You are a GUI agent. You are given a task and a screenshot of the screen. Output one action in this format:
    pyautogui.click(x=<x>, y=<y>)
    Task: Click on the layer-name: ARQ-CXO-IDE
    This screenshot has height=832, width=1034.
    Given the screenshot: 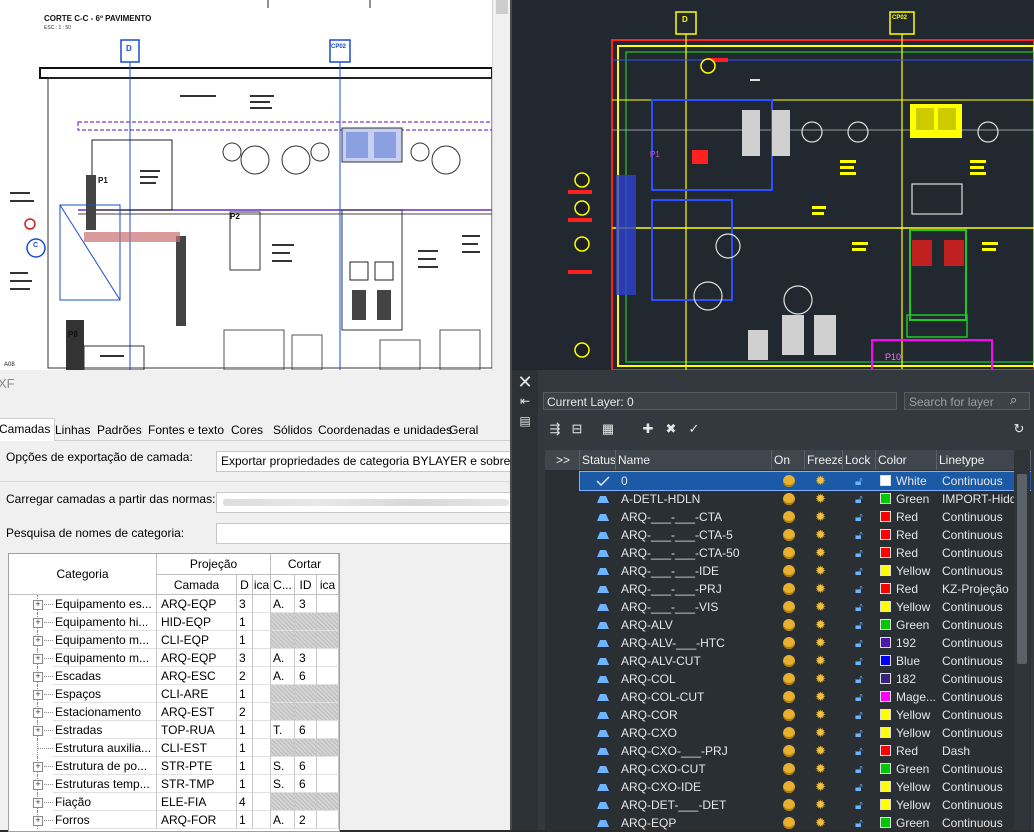 What is the action you would take?
    pyautogui.click(x=661, y=787)
    